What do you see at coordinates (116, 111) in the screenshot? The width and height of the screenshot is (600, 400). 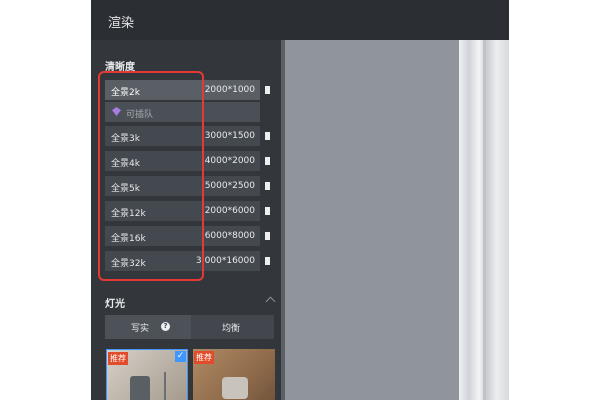 I see `diamond-icon` at bounding box center [116, 111].